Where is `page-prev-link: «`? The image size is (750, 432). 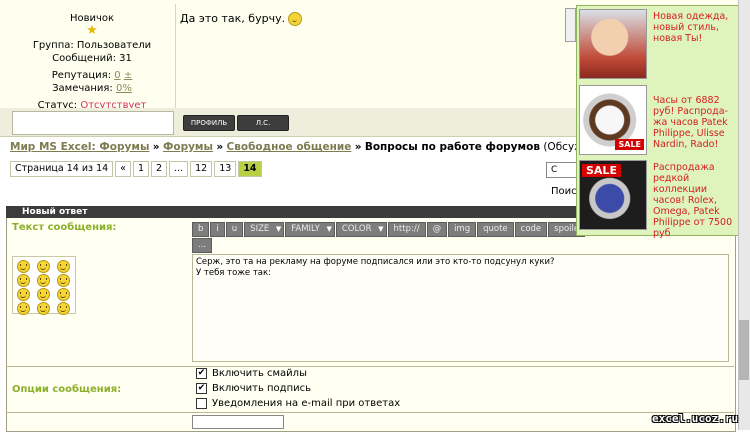
page-prev-link: « is located at coordinates (123, 169).